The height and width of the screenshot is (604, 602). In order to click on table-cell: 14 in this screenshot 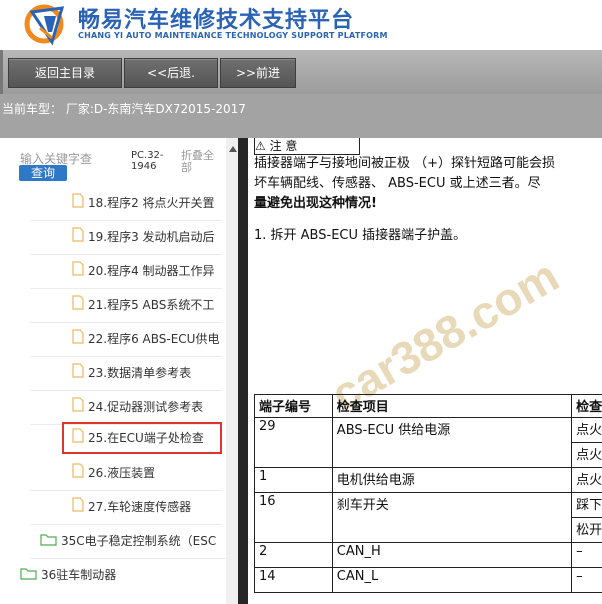, I will do `click(293, 580)`.